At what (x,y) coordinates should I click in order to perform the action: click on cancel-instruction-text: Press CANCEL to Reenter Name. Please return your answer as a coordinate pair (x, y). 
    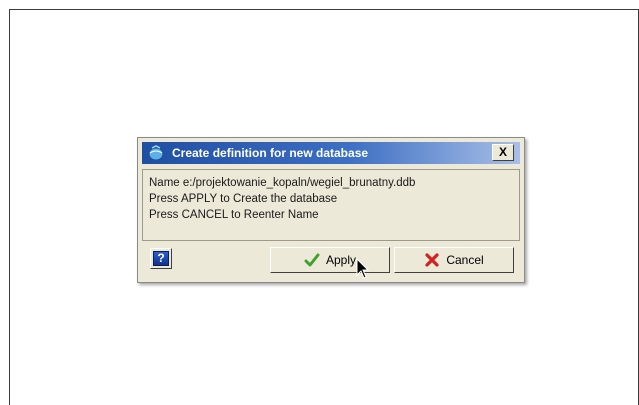
    Looking at the image, I should click on (234, 215).